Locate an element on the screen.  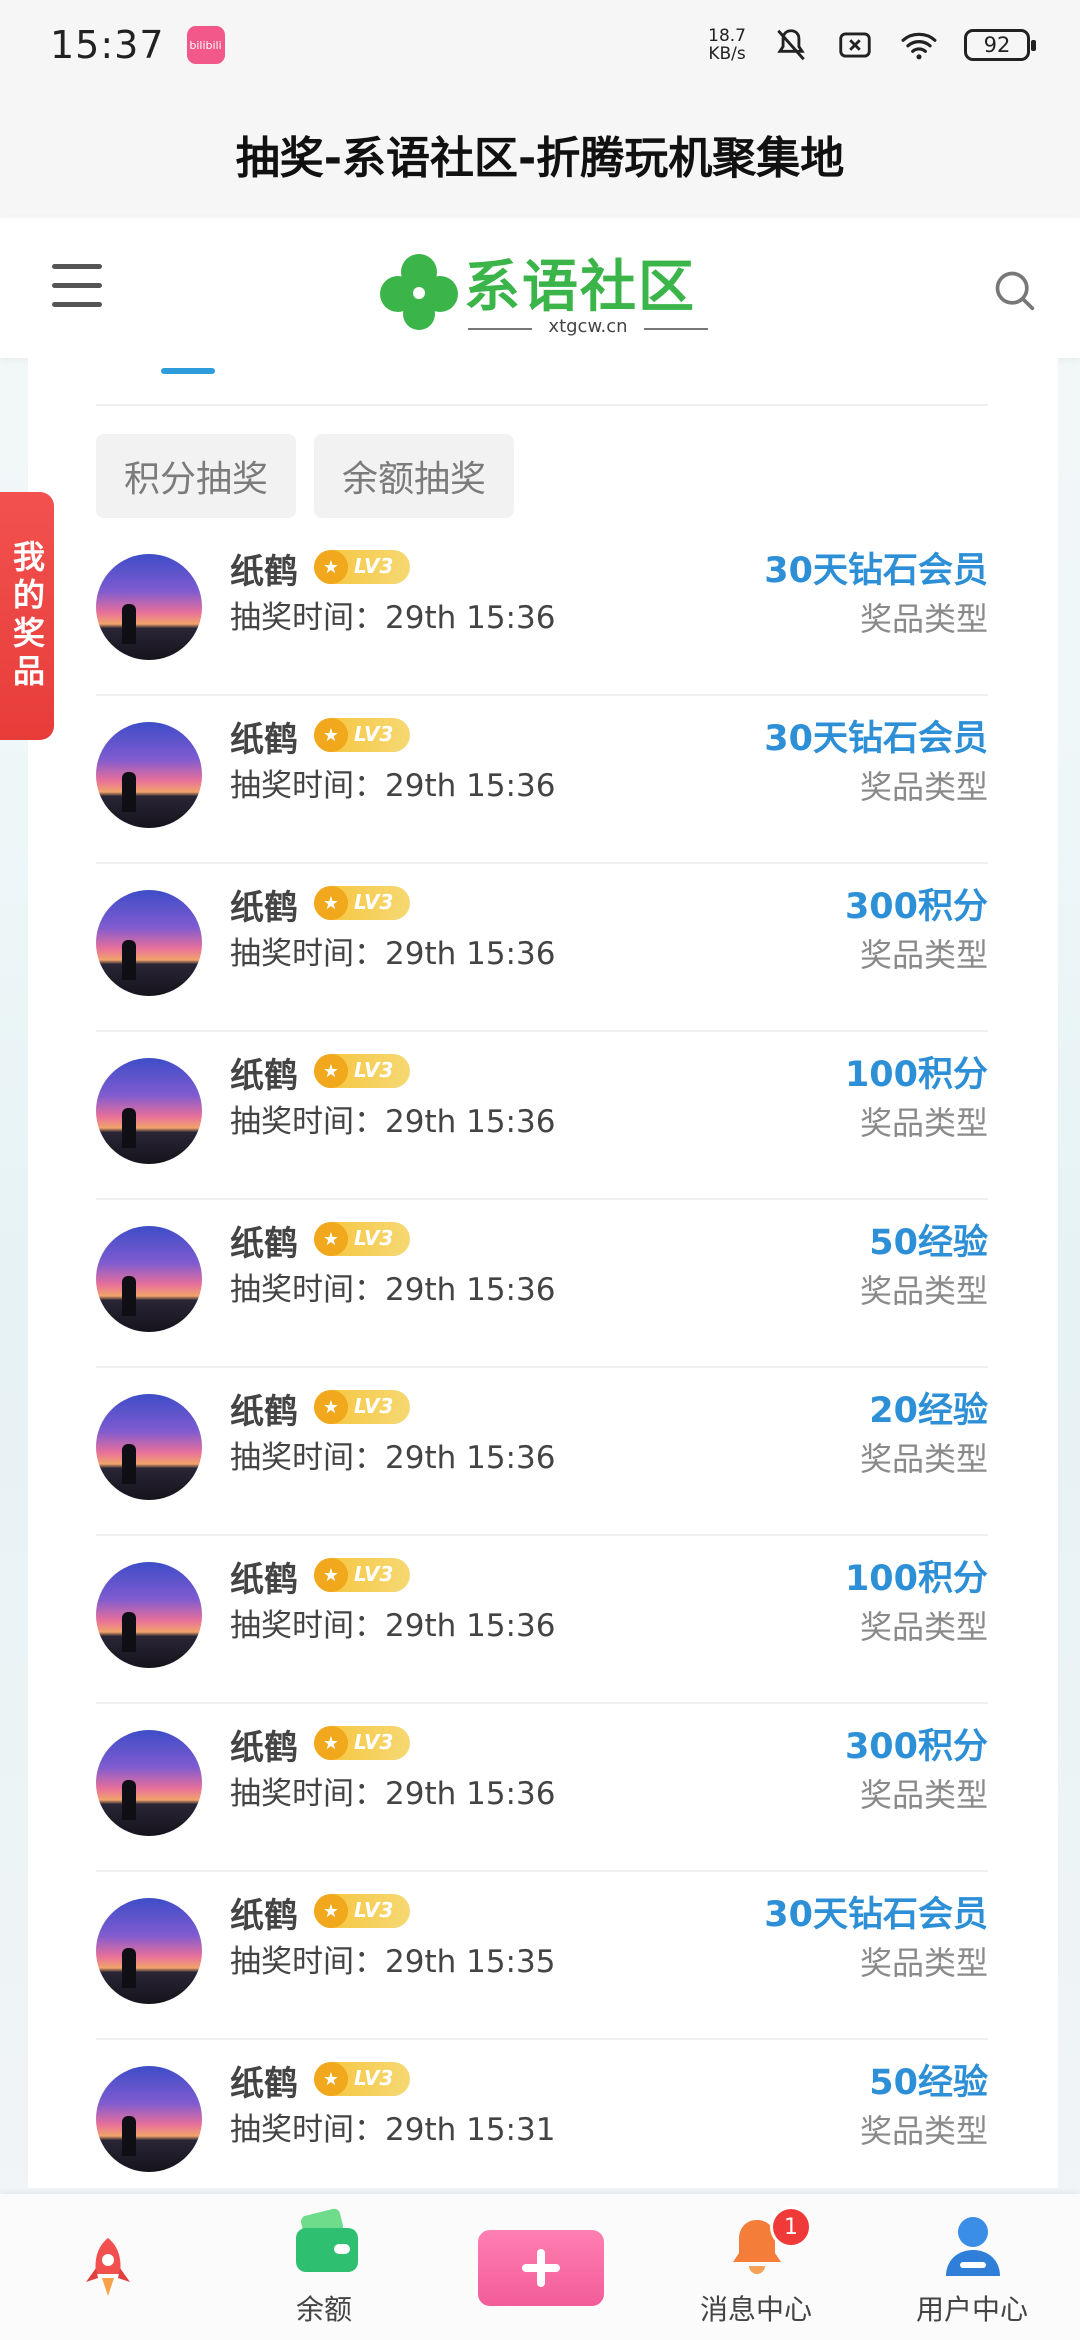
bottom-nav: 余额 消息中心 1 用户中心 is located at coordinates (540, 2267).